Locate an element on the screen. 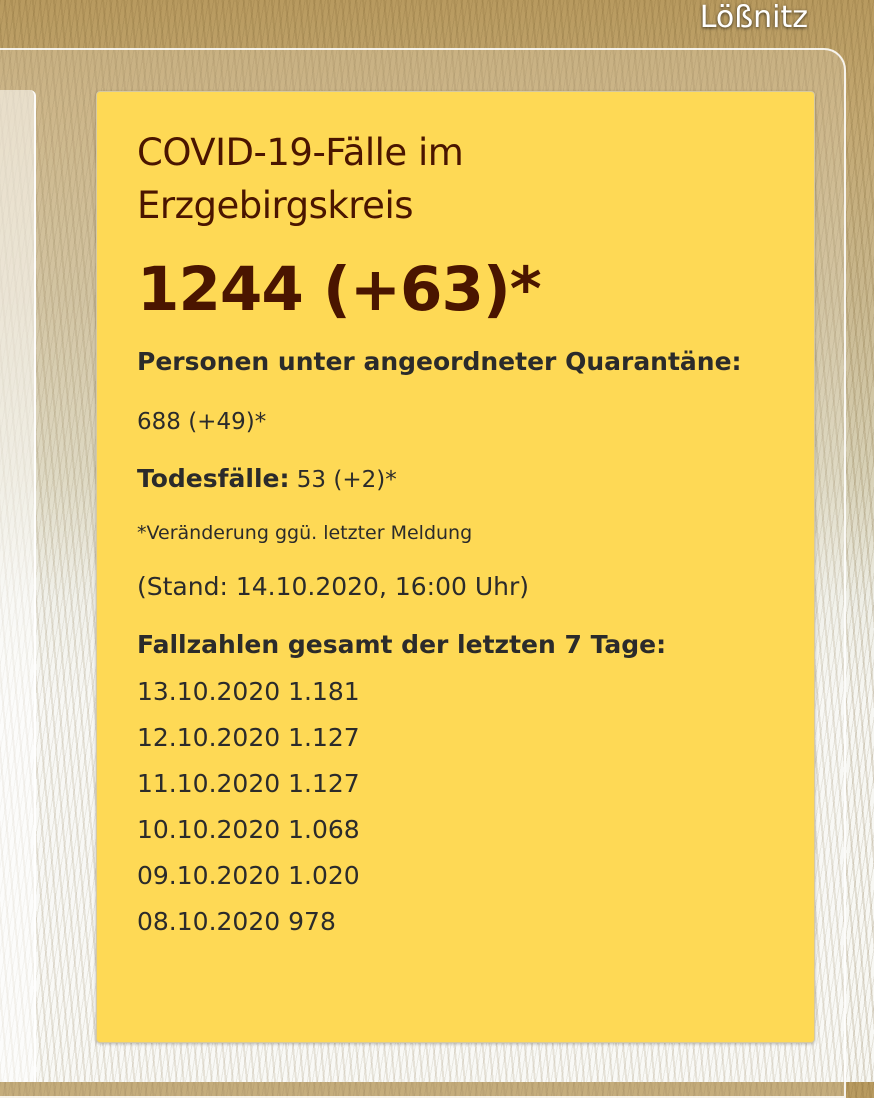  row-date: 10.10.2020 is located at coordinates (209, 829).